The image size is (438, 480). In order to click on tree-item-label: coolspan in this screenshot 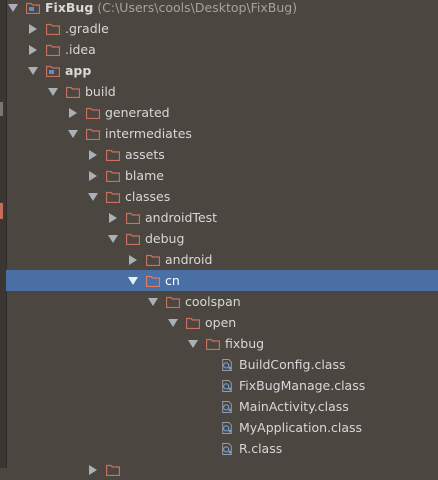, I will do `click(213, 301)`.